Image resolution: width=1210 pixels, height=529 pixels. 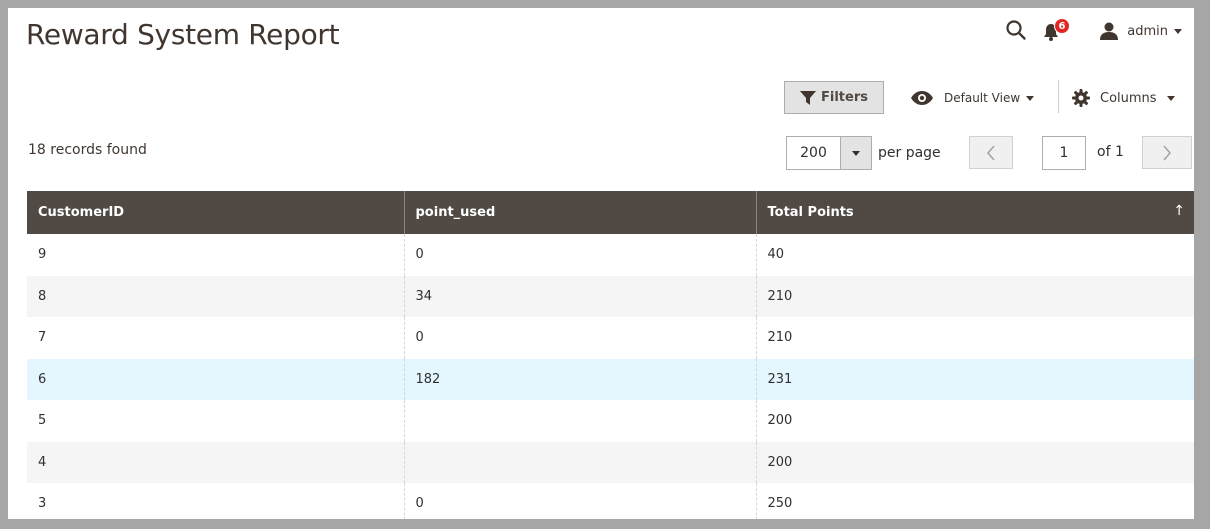 I want to click on search-icon, so click(x=1016, y=30).